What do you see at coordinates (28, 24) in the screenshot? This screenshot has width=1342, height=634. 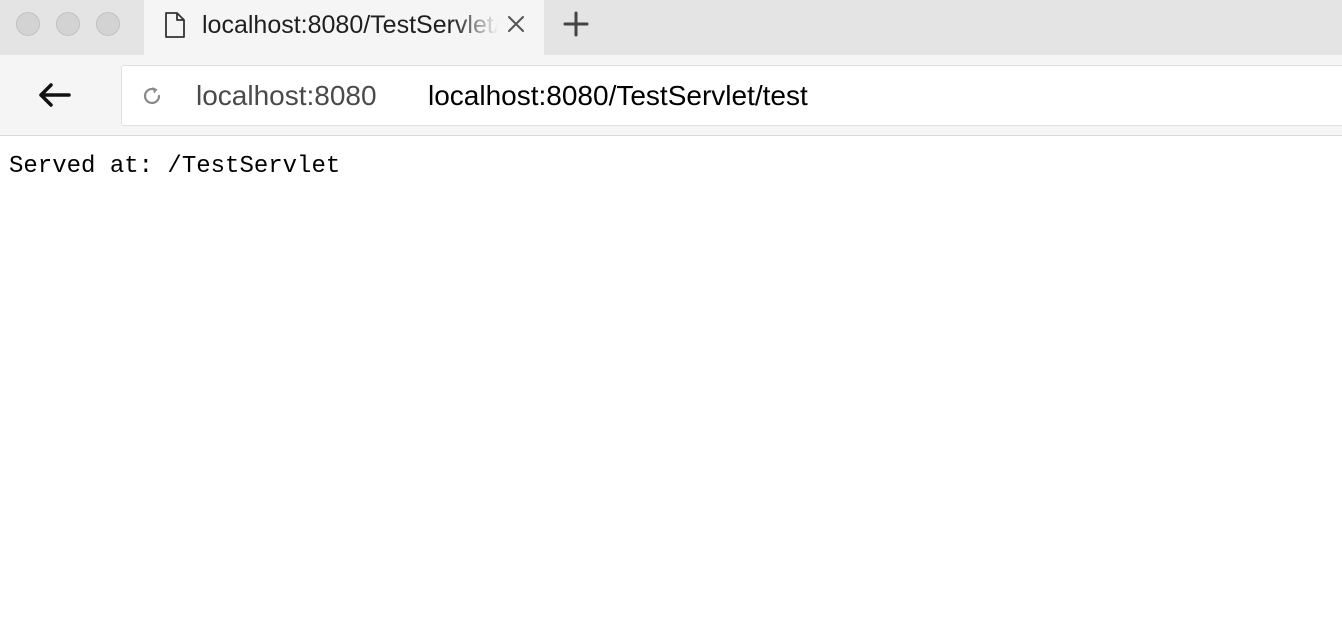 I see `close-window-button` at bounding box center [28, 24].